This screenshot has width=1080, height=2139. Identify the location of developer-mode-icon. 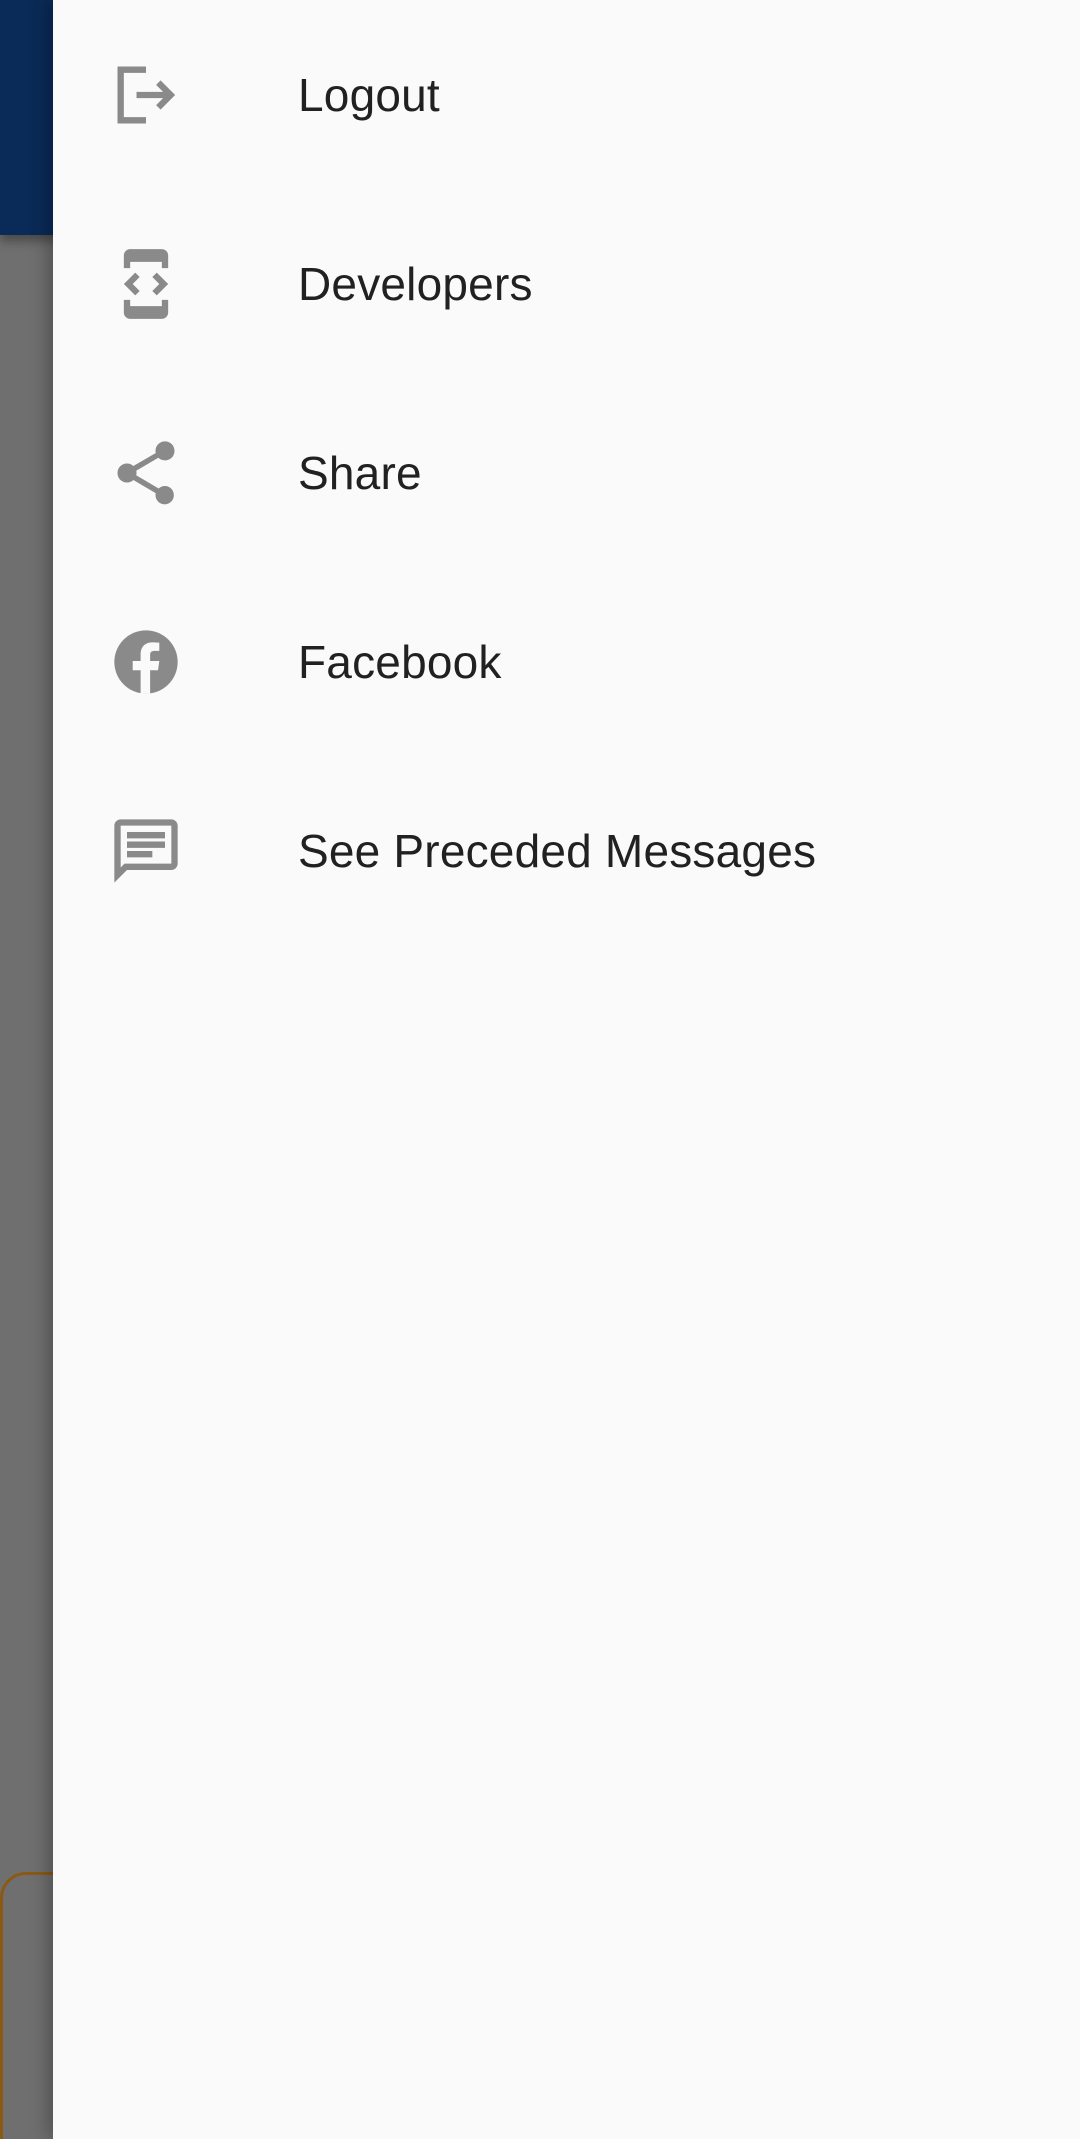
(146, 284).